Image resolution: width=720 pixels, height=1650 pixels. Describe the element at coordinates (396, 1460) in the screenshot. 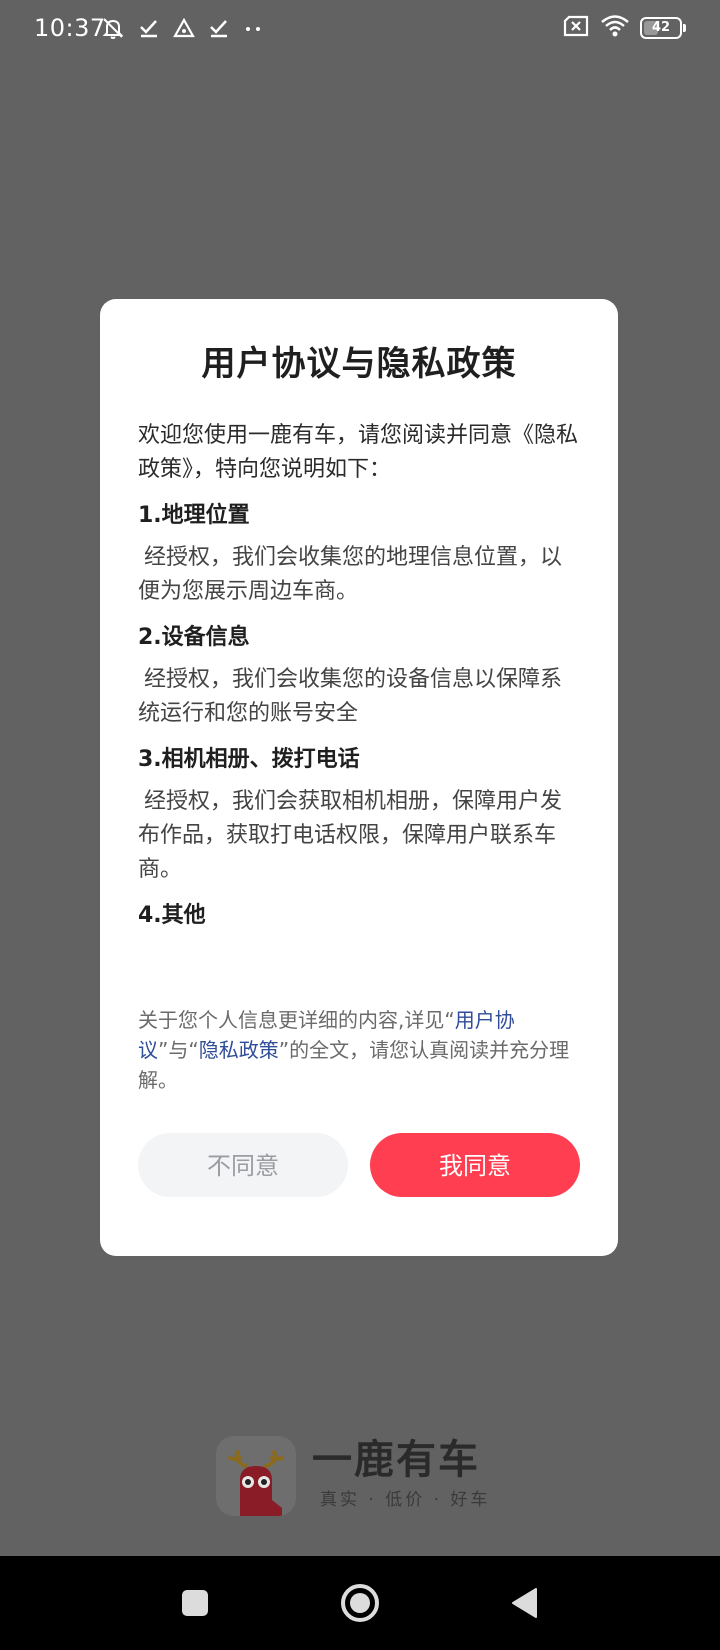

I see `brand-name: 一鹿有车` at that location.